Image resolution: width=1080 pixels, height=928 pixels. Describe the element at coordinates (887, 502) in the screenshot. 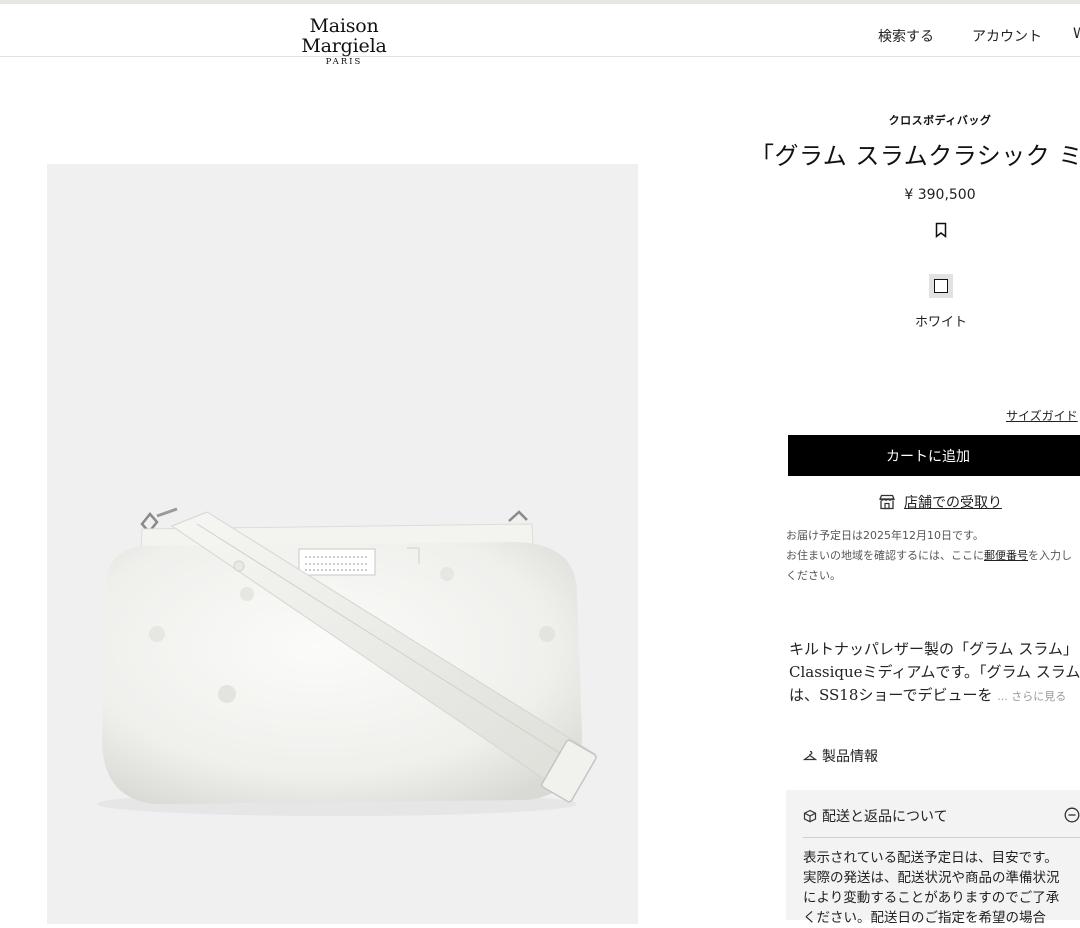

I see `store-icon` at that location.